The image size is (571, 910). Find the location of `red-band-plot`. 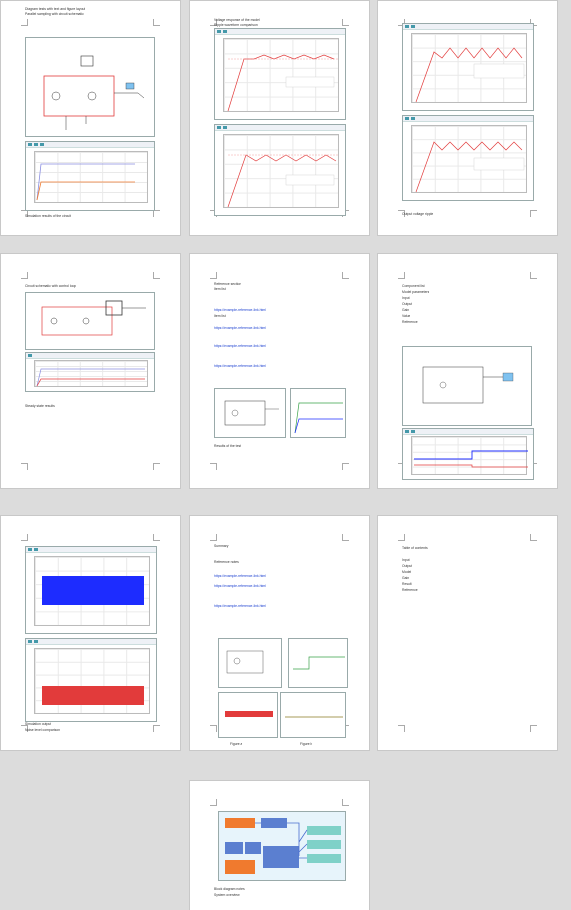

red-band-plot is located at coordinates (248, 715).